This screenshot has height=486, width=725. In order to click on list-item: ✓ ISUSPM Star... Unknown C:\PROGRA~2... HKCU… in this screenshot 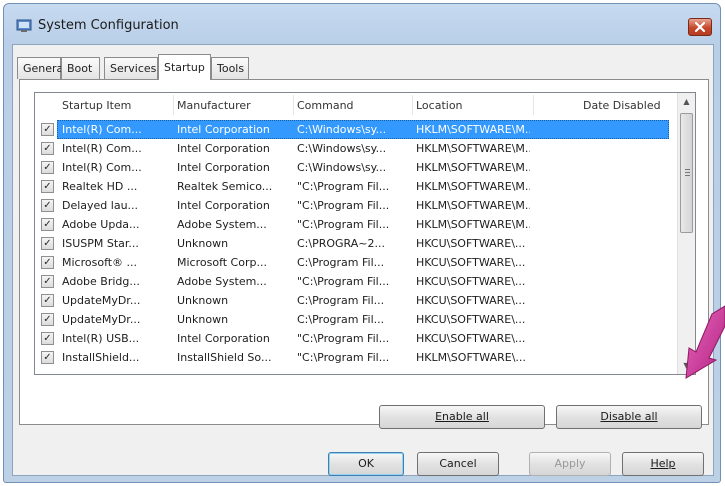, I will do `click(353, 243)`.